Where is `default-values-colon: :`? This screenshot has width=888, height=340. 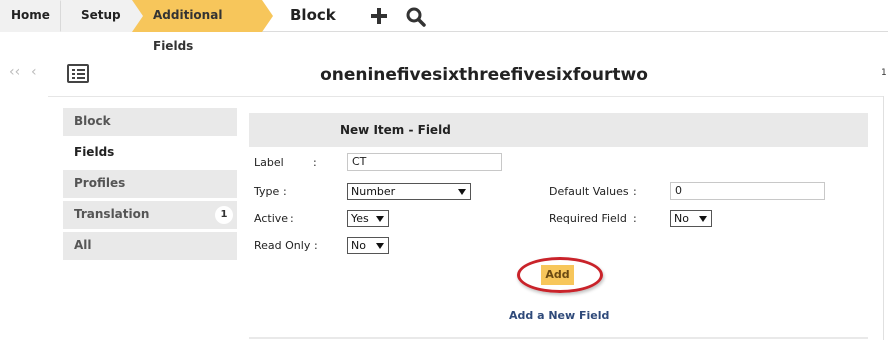
default-values-colon: : is located at coordinates (635, 191).